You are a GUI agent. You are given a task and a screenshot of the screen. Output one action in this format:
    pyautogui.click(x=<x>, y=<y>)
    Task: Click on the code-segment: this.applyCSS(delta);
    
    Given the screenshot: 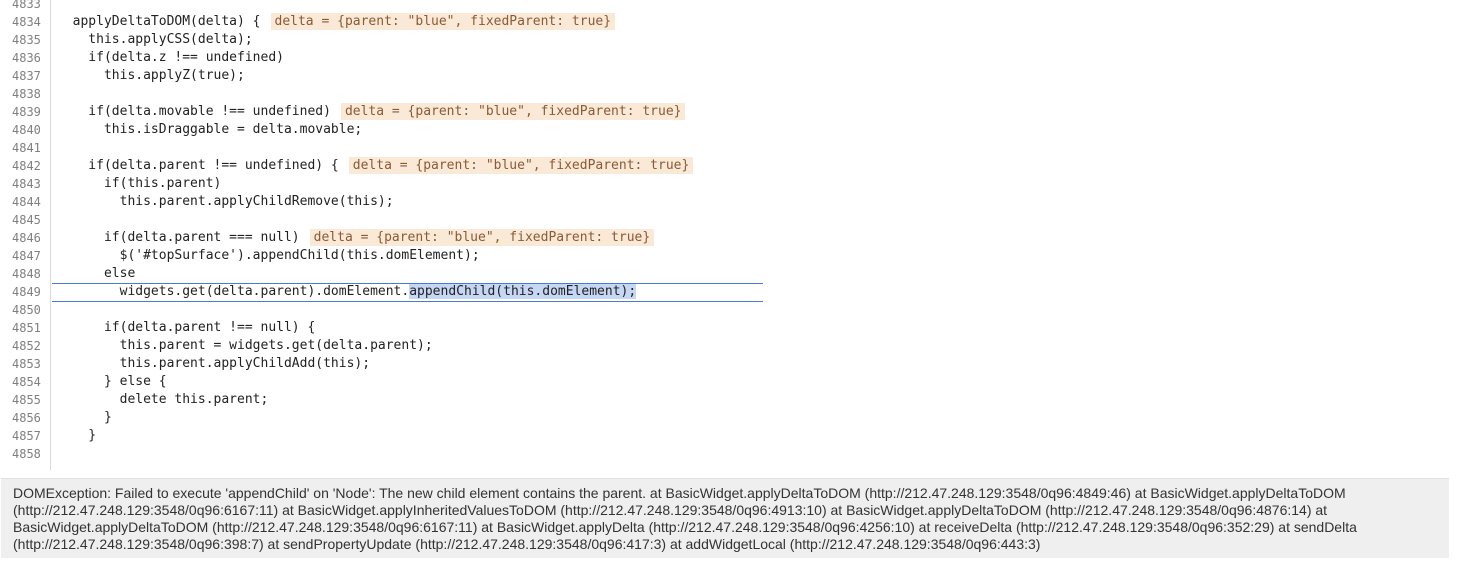 What is the action you would take?
    pyautogui.click(x=155, y=39)
    